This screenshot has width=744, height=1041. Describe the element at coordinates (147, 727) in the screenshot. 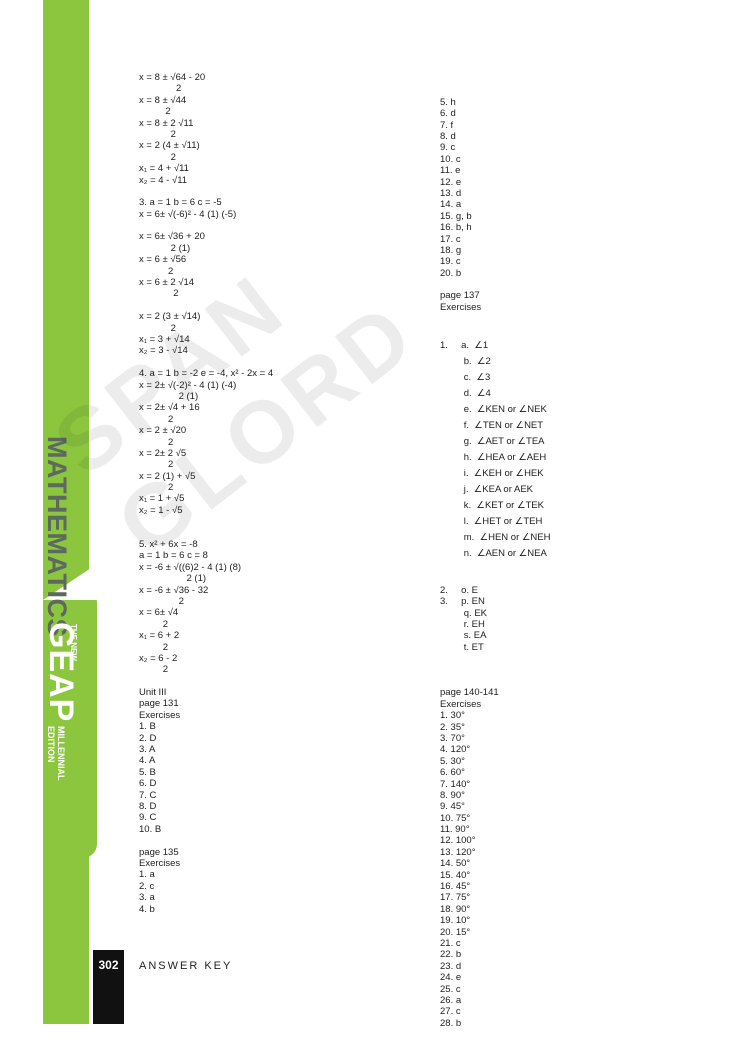

I see `answer-line: 1. B` at that location.